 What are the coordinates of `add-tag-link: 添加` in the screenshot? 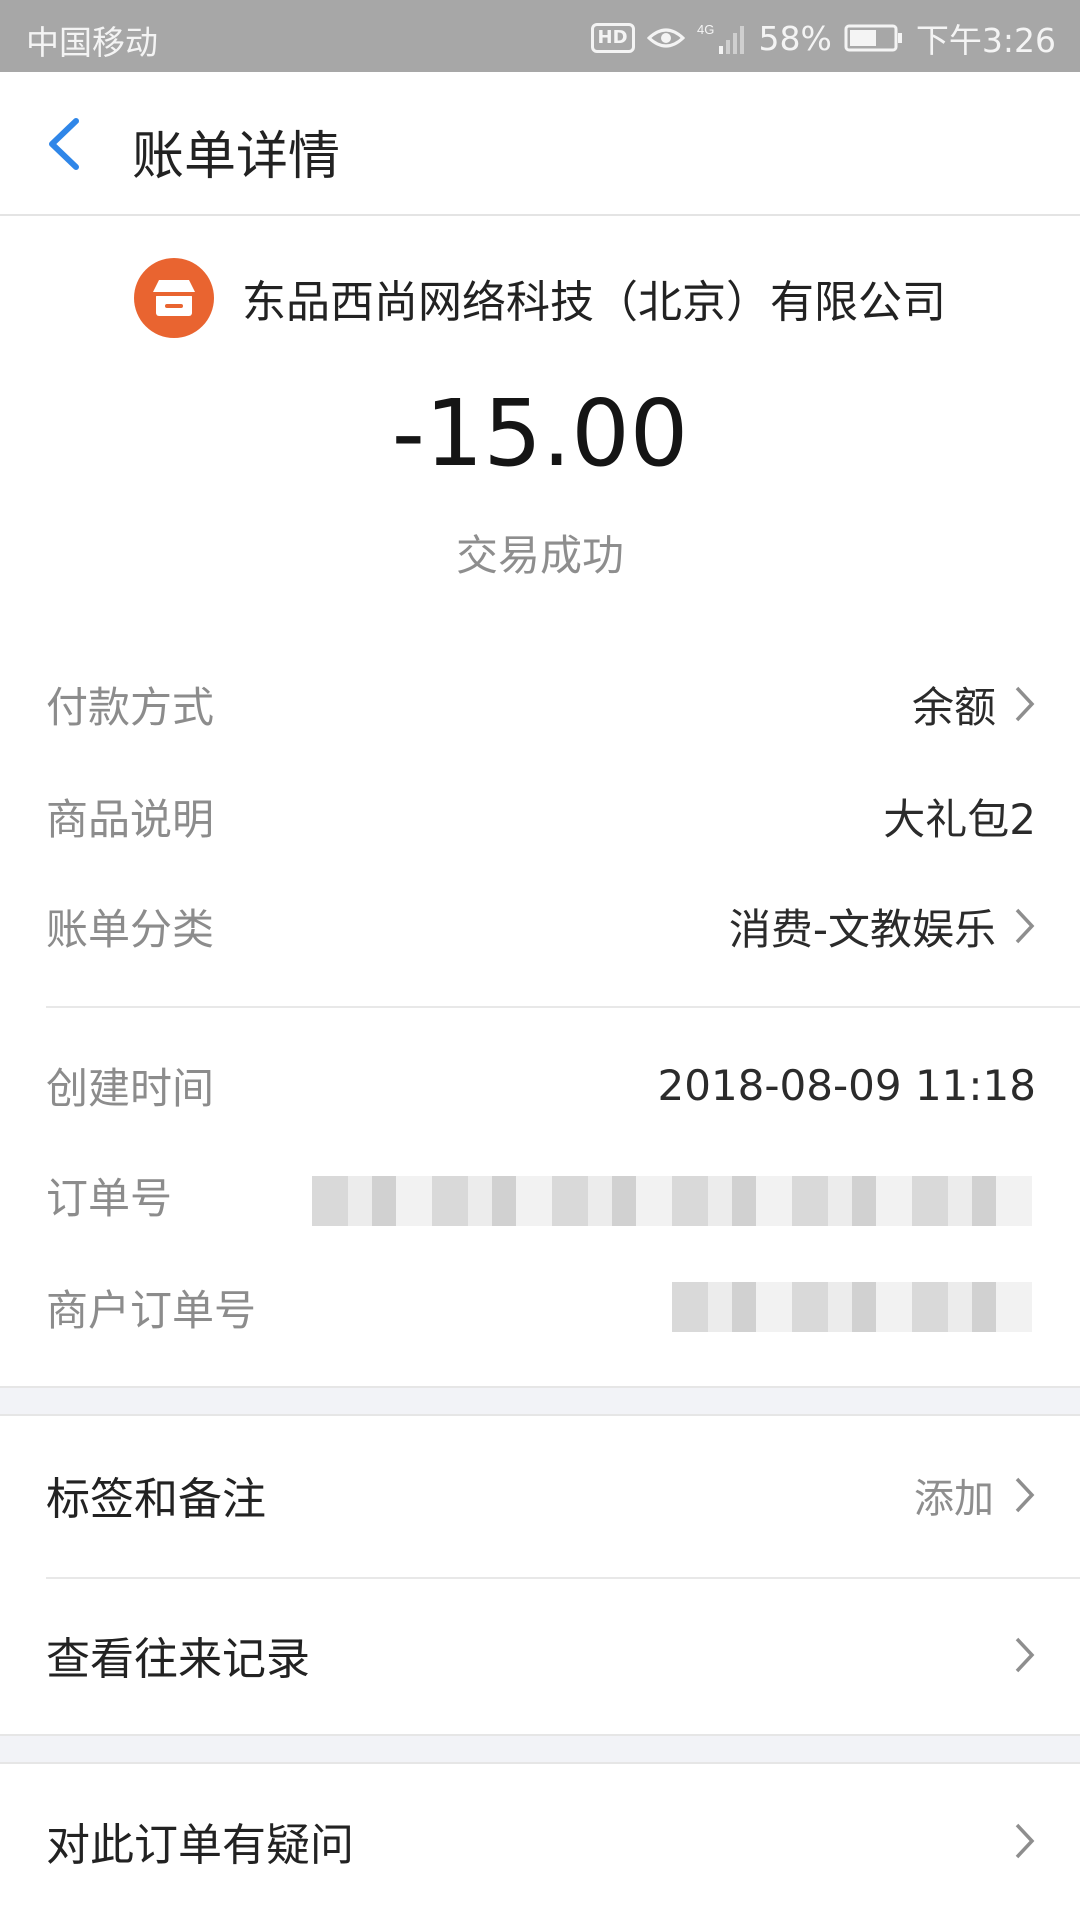 It's located at (954, 1495).